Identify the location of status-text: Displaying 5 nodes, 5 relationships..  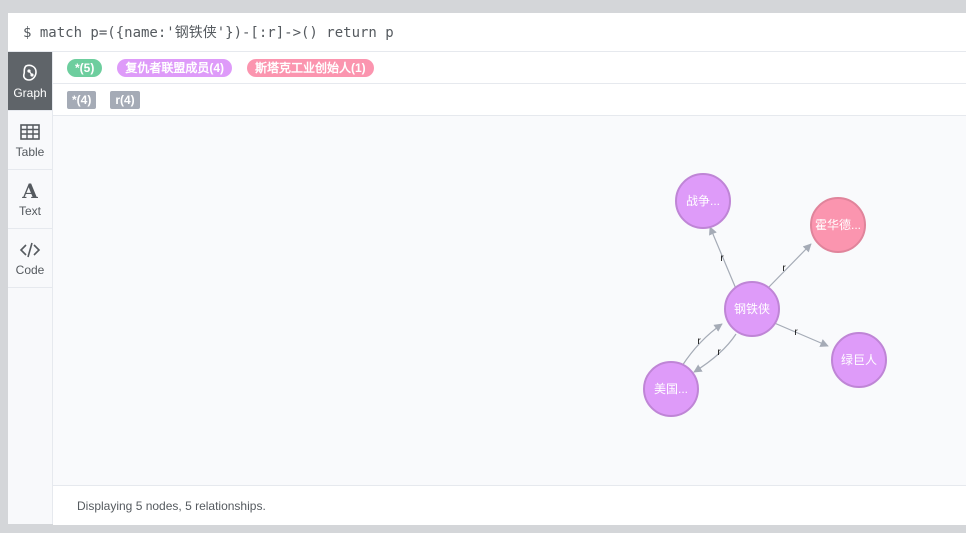
(171, 505).